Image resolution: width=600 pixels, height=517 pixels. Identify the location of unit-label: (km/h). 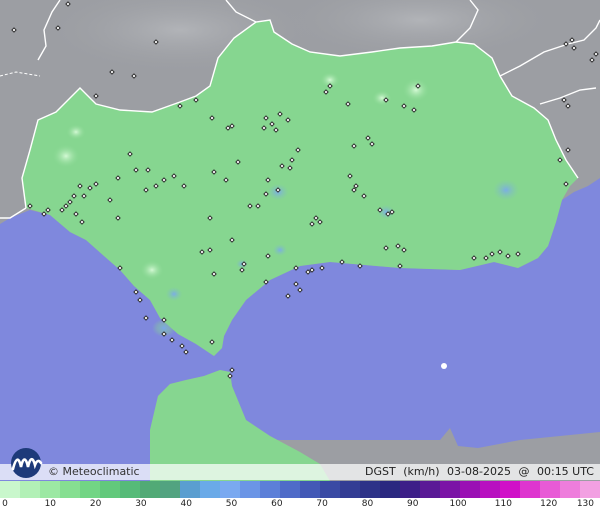
(421, 471).